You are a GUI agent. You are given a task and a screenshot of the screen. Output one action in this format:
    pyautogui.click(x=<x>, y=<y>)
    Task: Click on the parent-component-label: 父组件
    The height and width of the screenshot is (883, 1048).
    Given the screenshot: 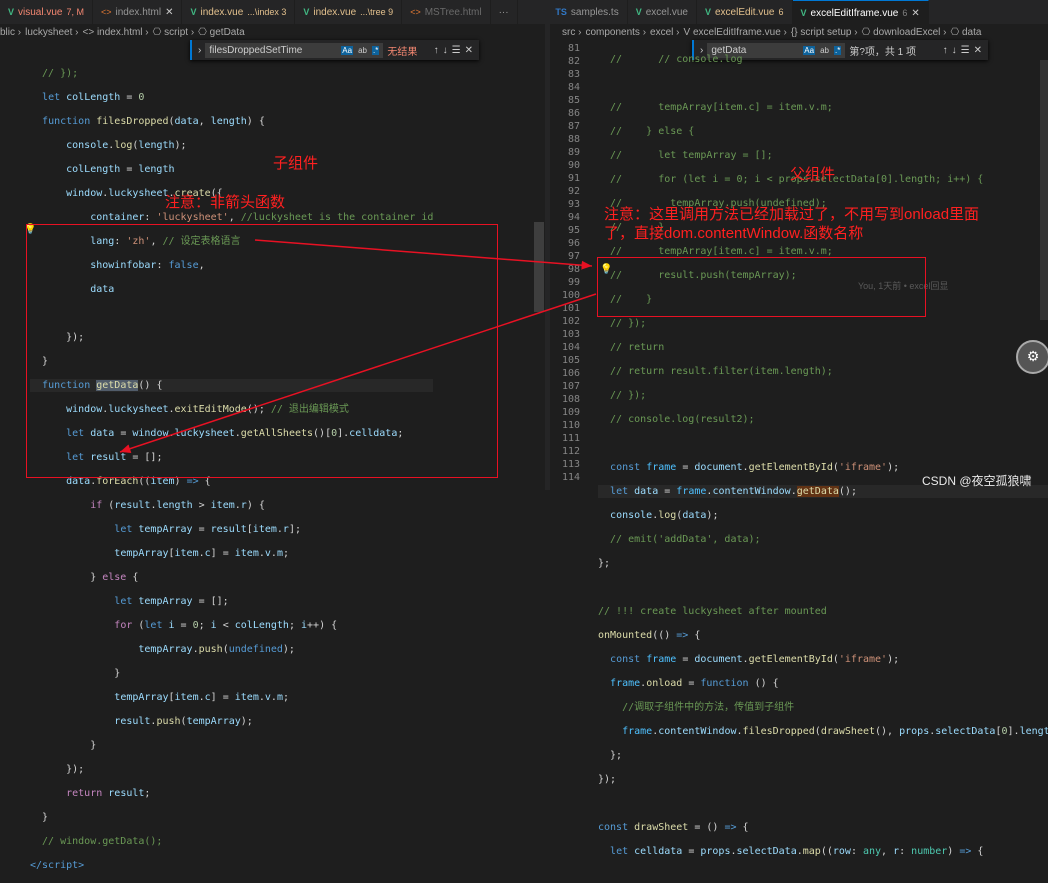 What is the action you would take?
    pyautogui.click(x=813, y=174)
    